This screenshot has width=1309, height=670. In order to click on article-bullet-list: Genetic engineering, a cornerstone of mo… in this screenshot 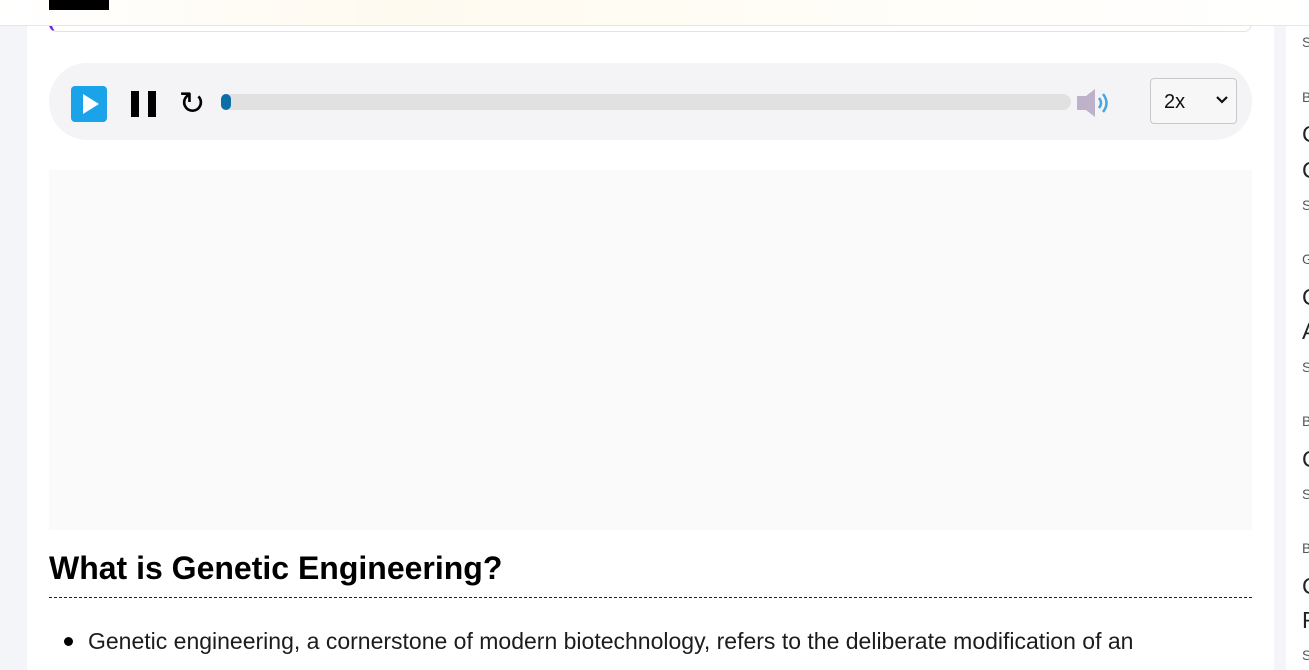, I will do `click(650, 641)`.